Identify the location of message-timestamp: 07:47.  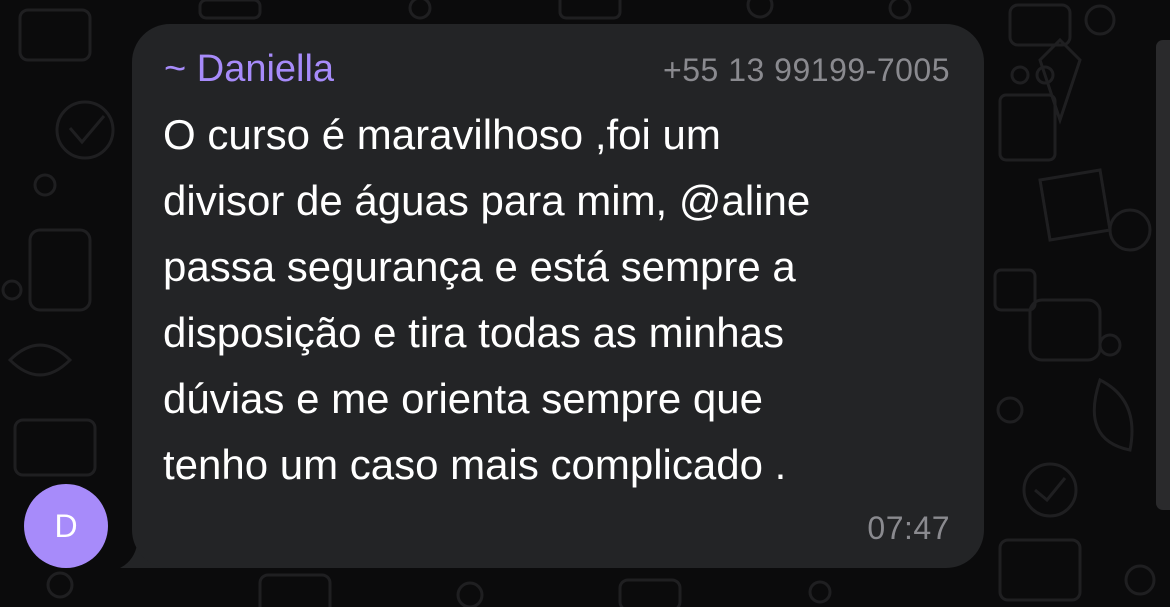
(908, 528).